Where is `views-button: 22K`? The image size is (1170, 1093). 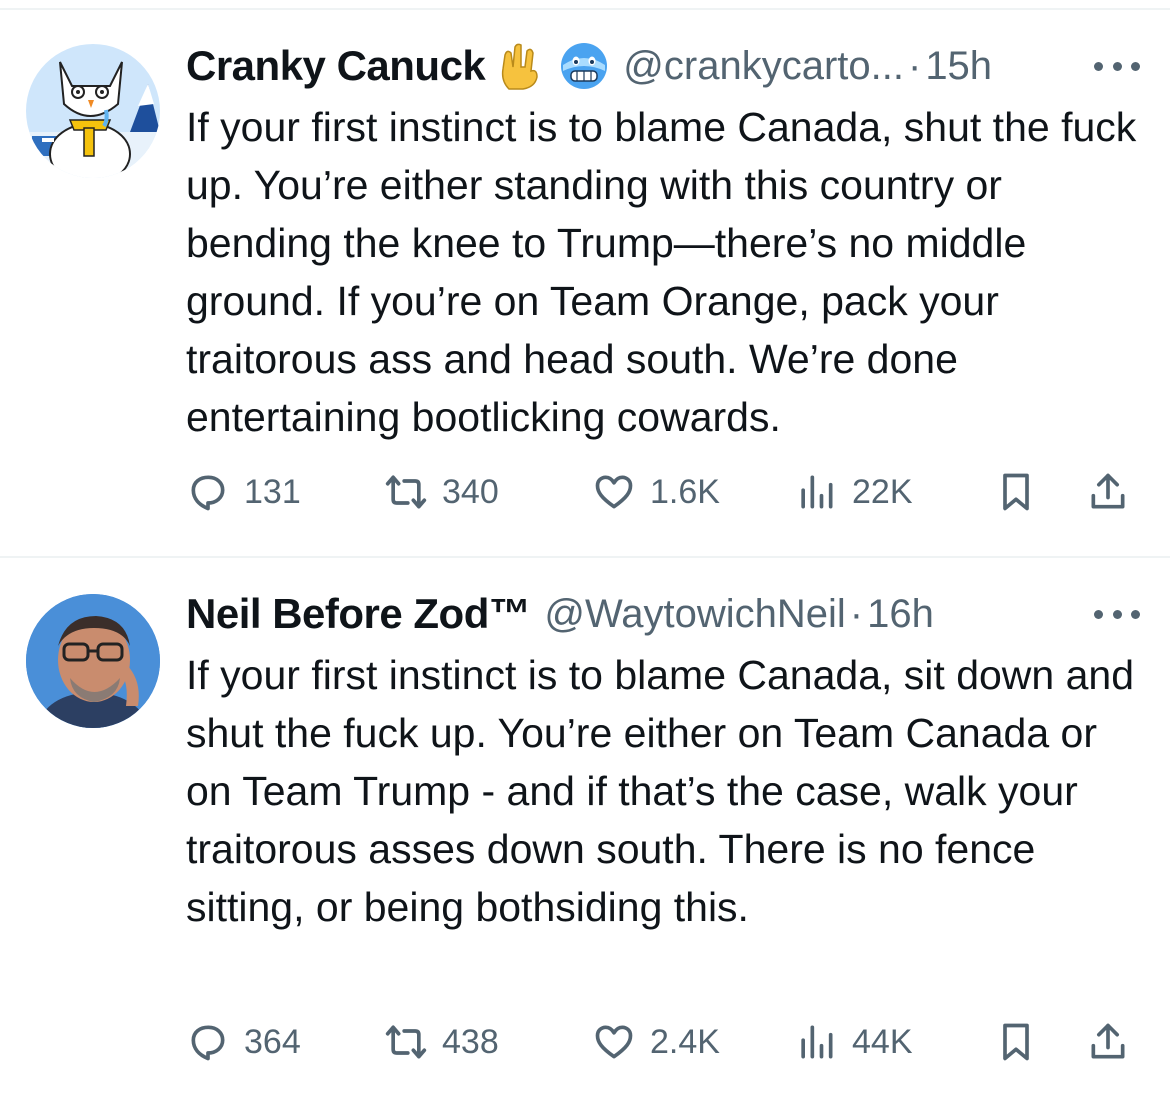 views-button: 22K is located at coordinates (853, 492).